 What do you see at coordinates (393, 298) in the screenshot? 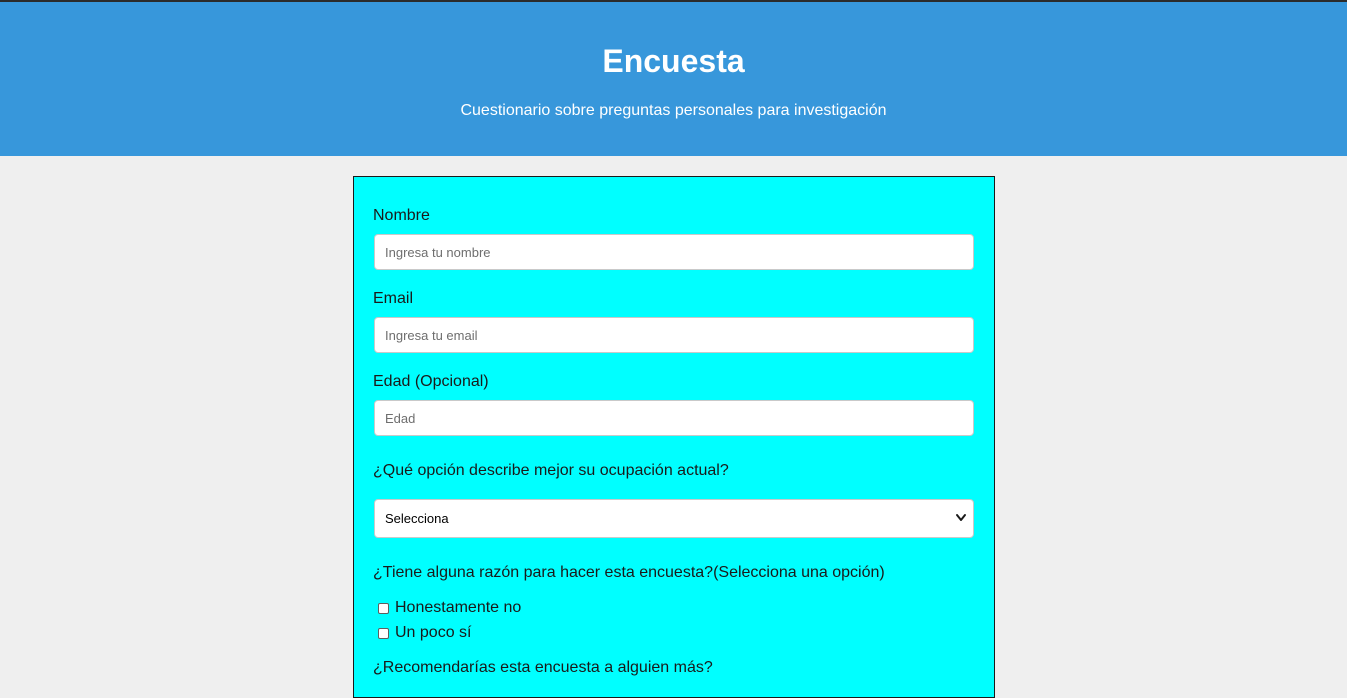
I see `email-label: Email` at bounding box center [393, 298].